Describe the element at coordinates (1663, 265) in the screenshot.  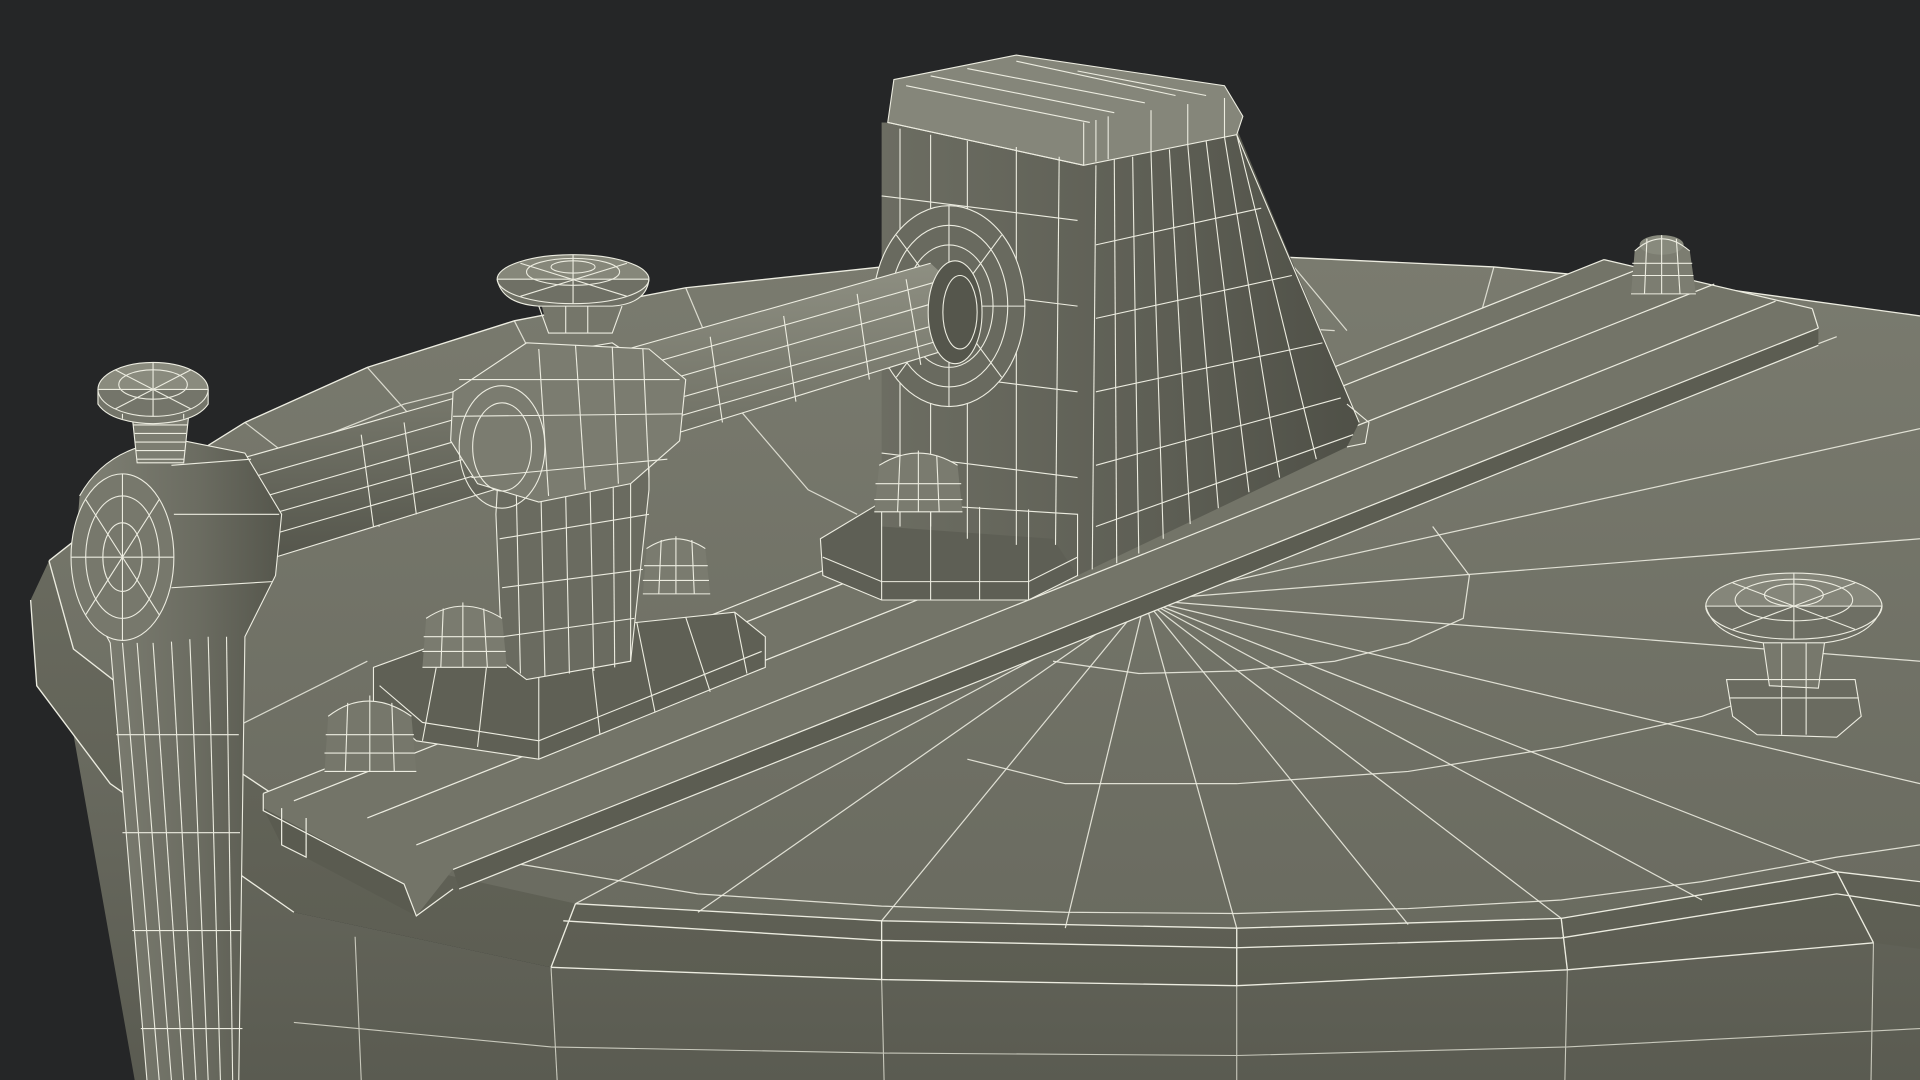
I see `bar-dome-nut-right` at that location.